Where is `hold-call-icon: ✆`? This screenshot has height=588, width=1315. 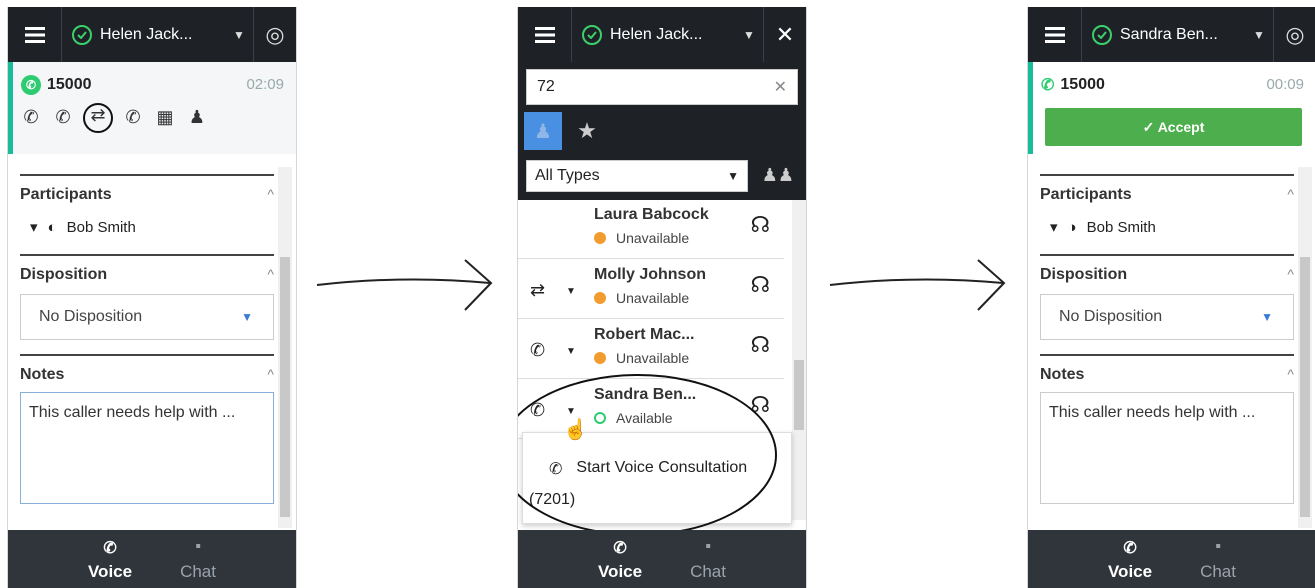
hold-call-icon: ✆ is located at coordinates (63, 120).